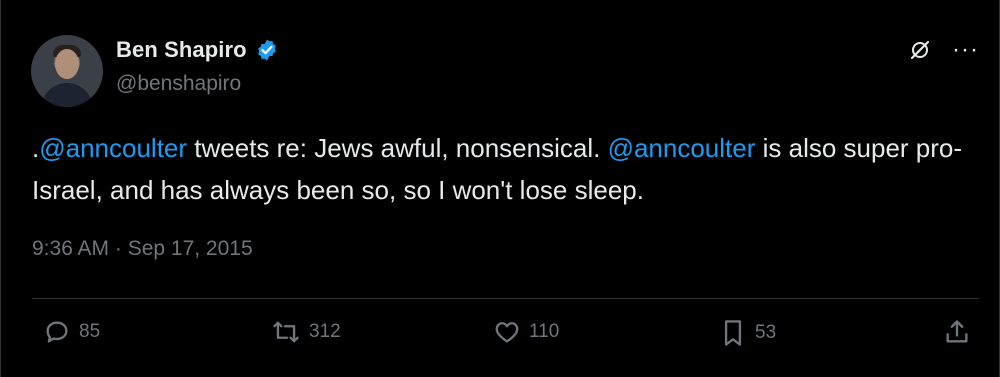 The height and width of the screenshot is (377, 1000). I want to click on author-name-row: Ben Shapiro, so click(197, 50).